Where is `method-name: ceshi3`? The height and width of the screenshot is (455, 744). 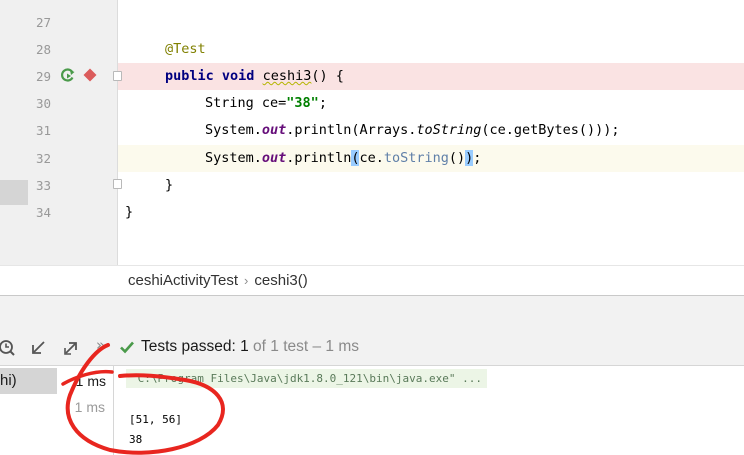
method-name: ceshi3 is located at coordinates (287, 76).